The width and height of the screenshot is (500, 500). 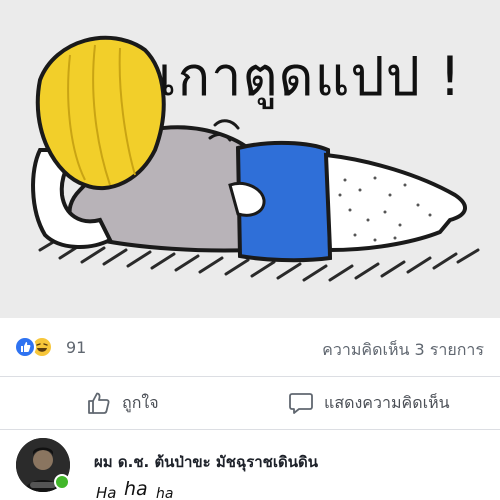 What do you see at coordinates (403, 350) in the screenshot?
I see `comments-count: ความคิดเห็น 3 รายการ` at bounding box center [403, 350].